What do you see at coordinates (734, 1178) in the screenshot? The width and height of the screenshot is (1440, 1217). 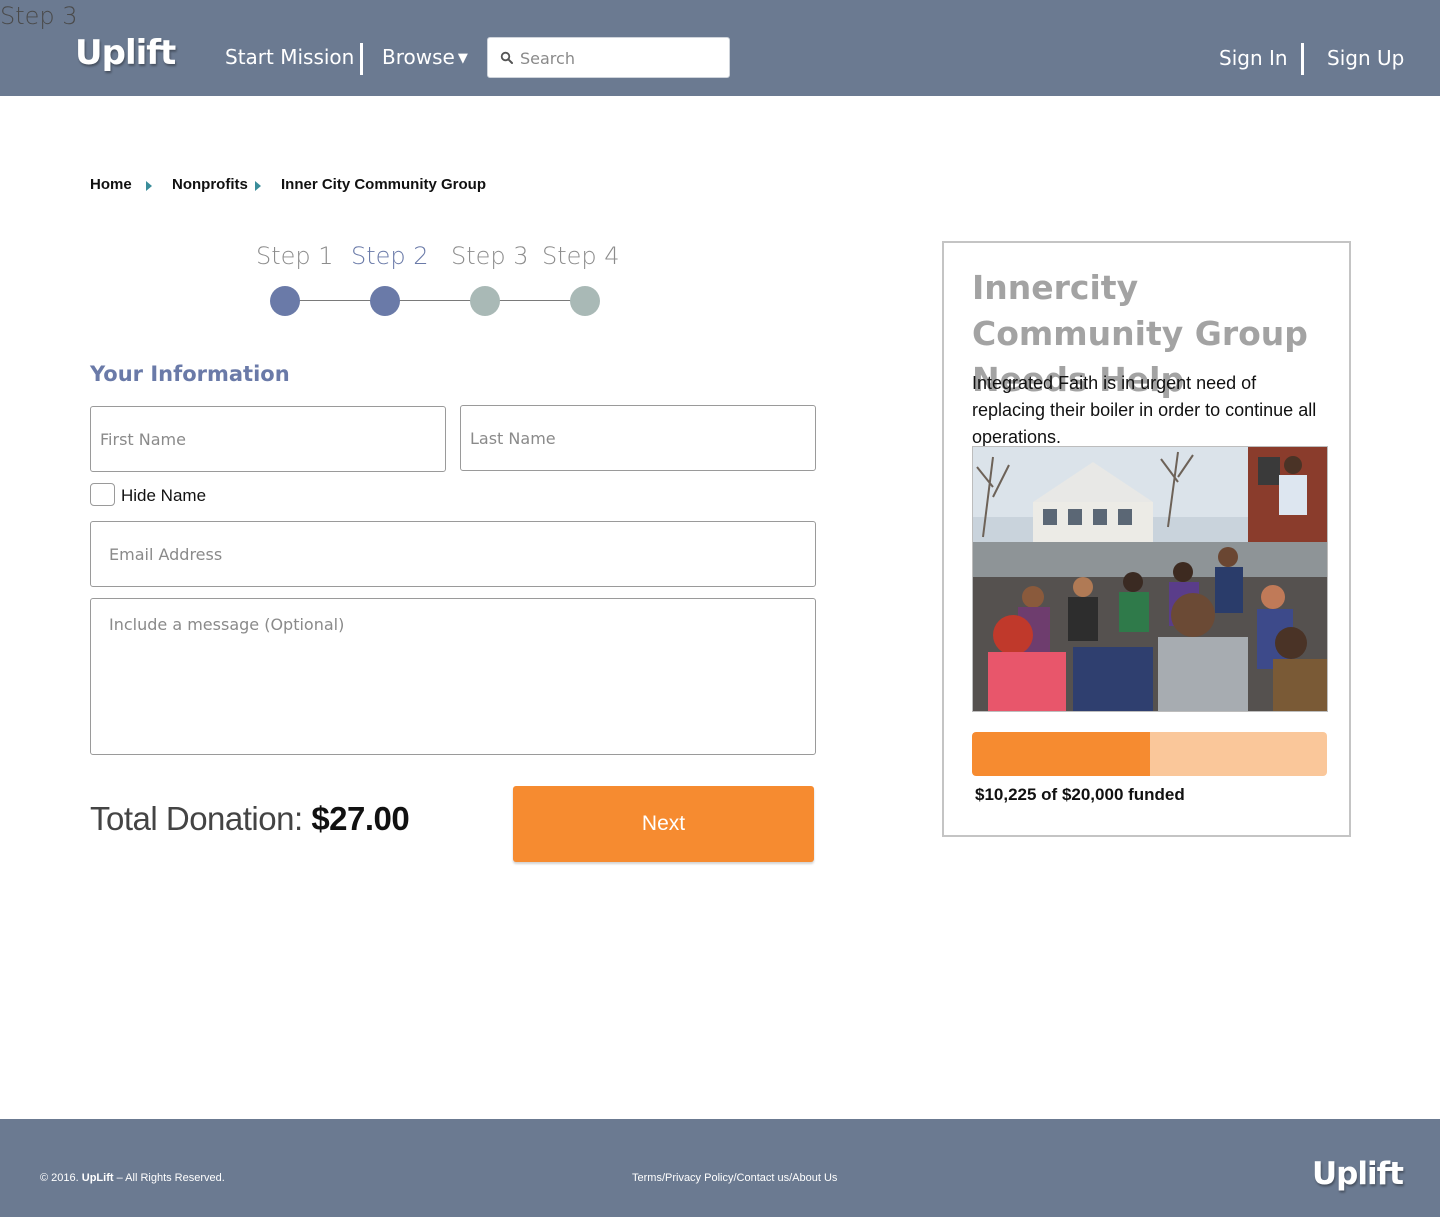 I see `footer-links: Terms/Privacy Policy/Contact us/About Us` at bounding box center [734, 1178].